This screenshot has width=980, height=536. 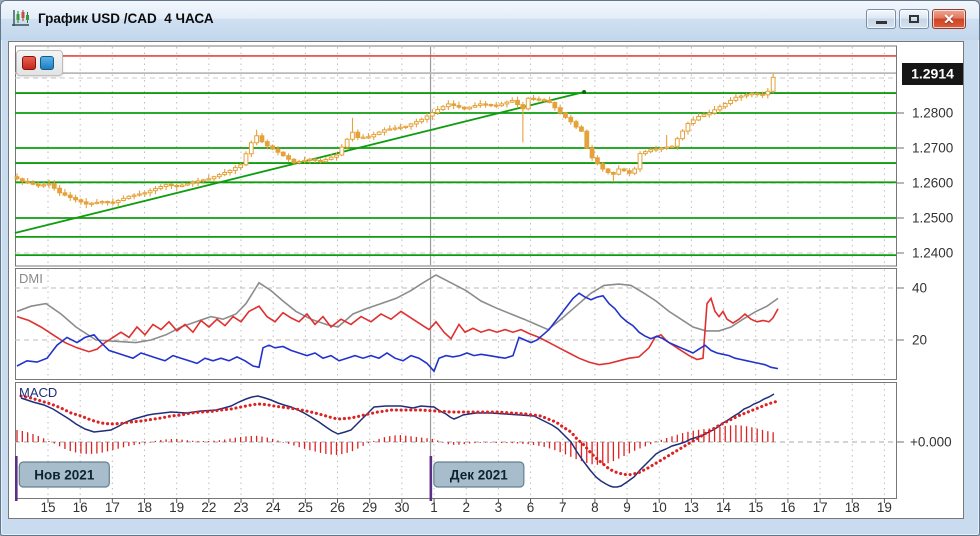 What do you see at coordinates (627, 507) in the screenshot?
I see `svg-text: 9` at bounding box center [627, 507].